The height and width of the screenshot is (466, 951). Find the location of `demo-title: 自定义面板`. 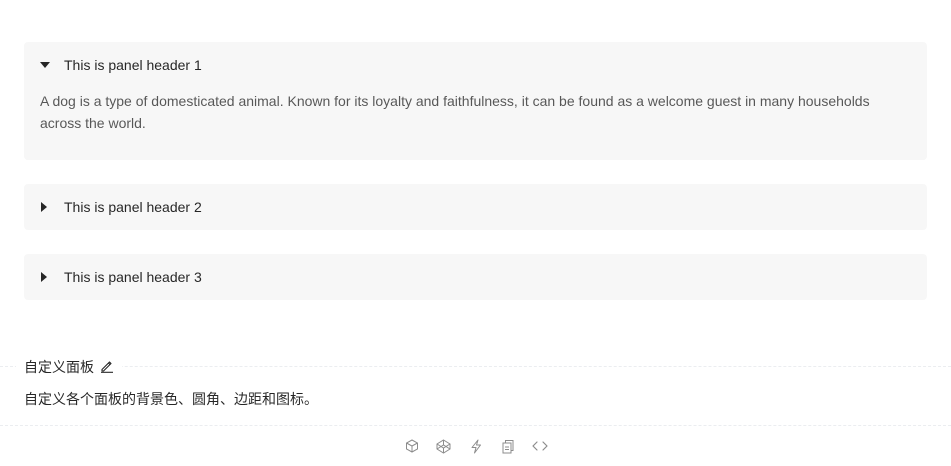

demo-title: 自定义面板 is located at coordinates (69, 367).